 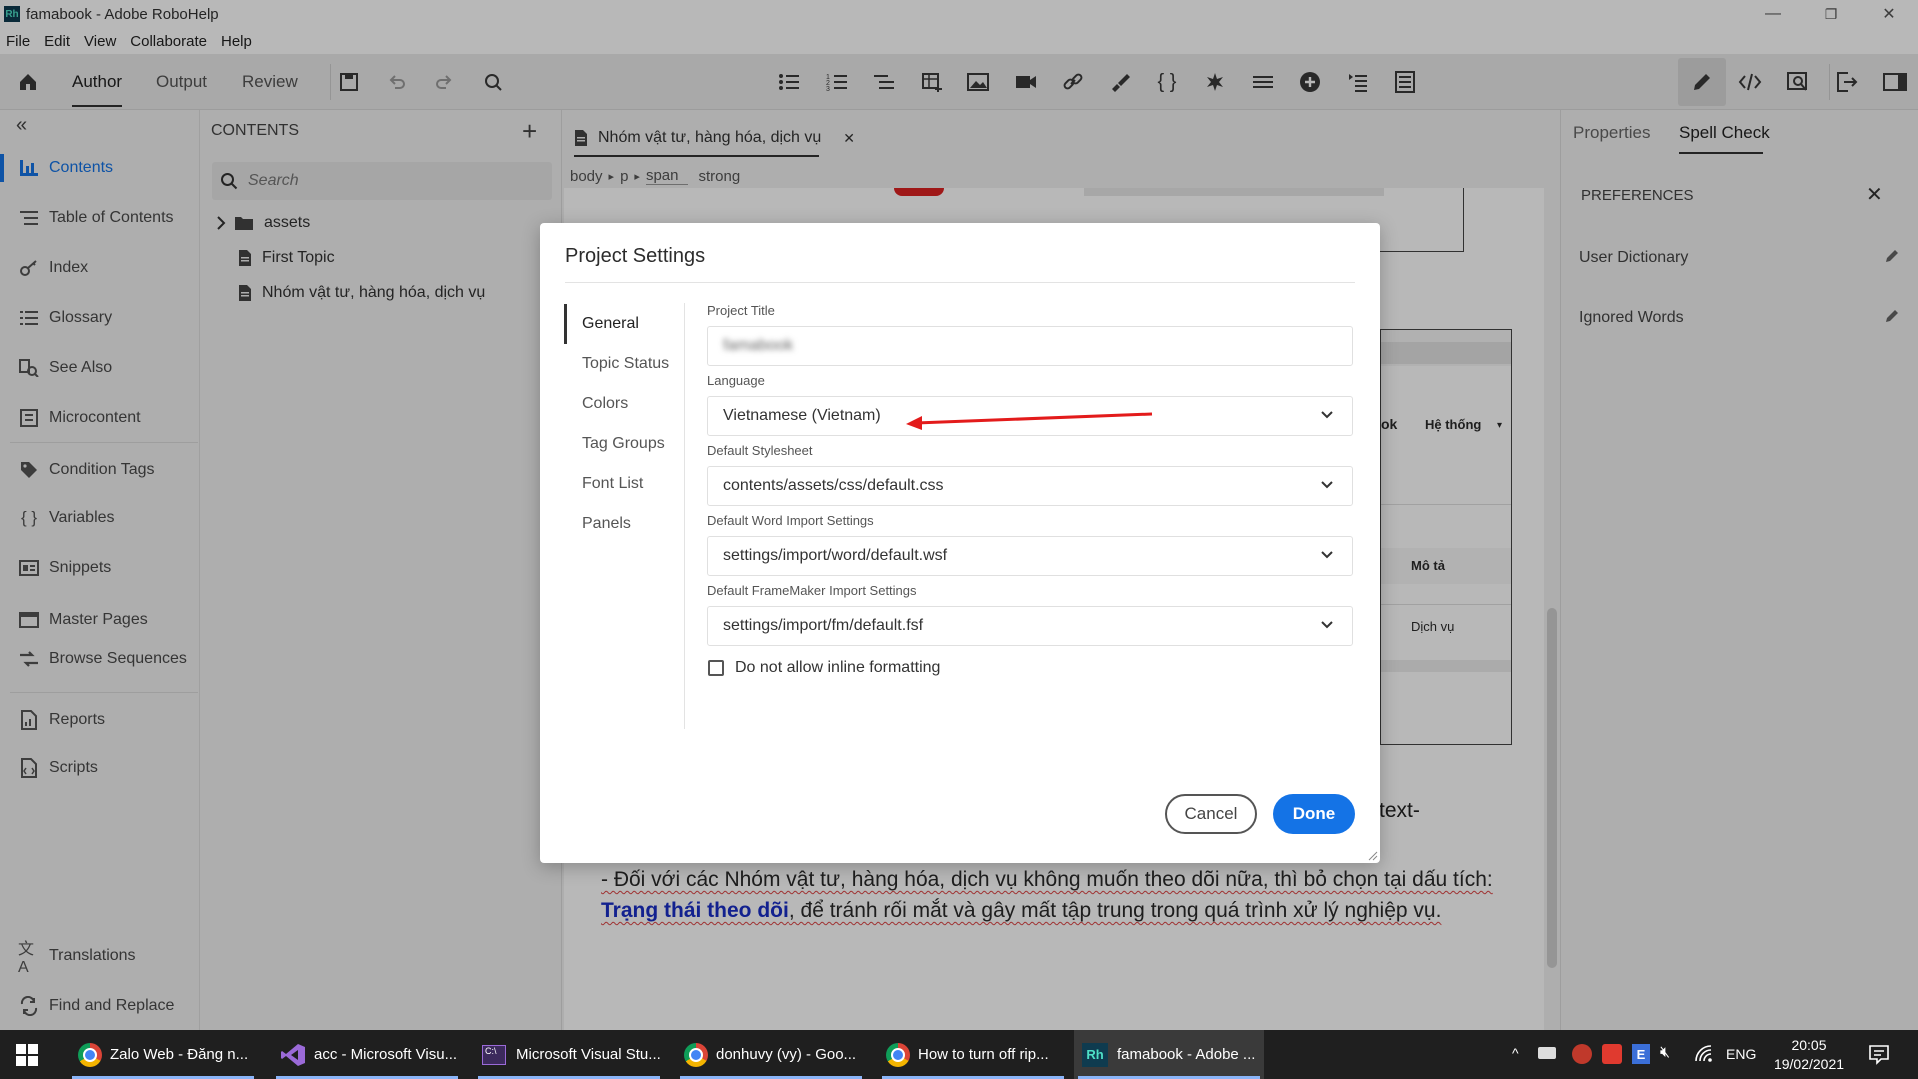 I want to click on active-nav-indicator, so click(x=565, y=324).